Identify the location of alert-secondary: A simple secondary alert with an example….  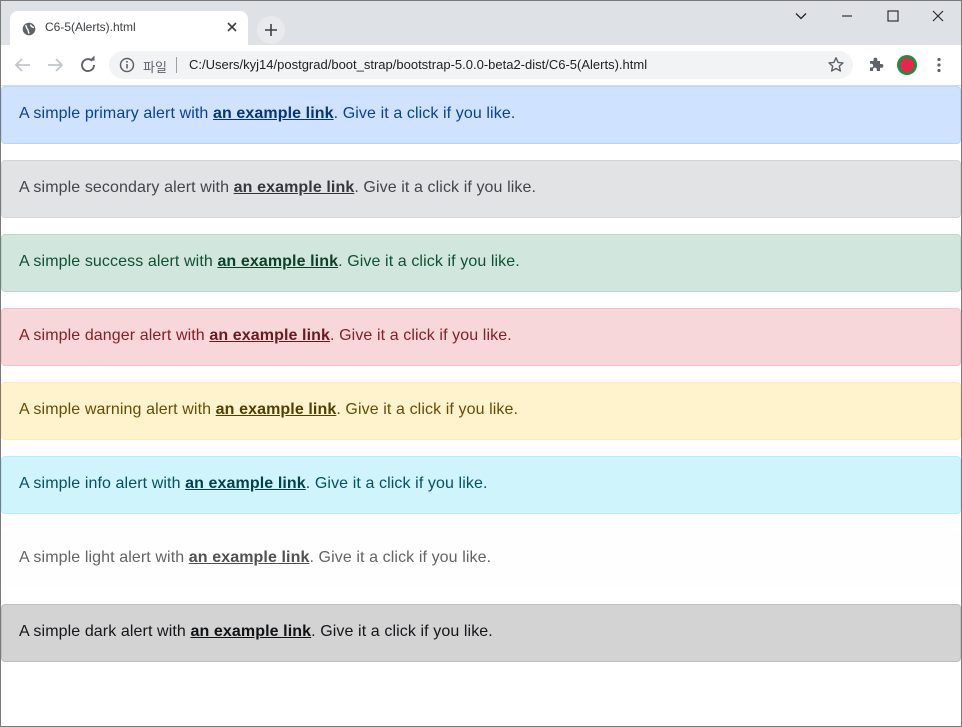
(481, 189).